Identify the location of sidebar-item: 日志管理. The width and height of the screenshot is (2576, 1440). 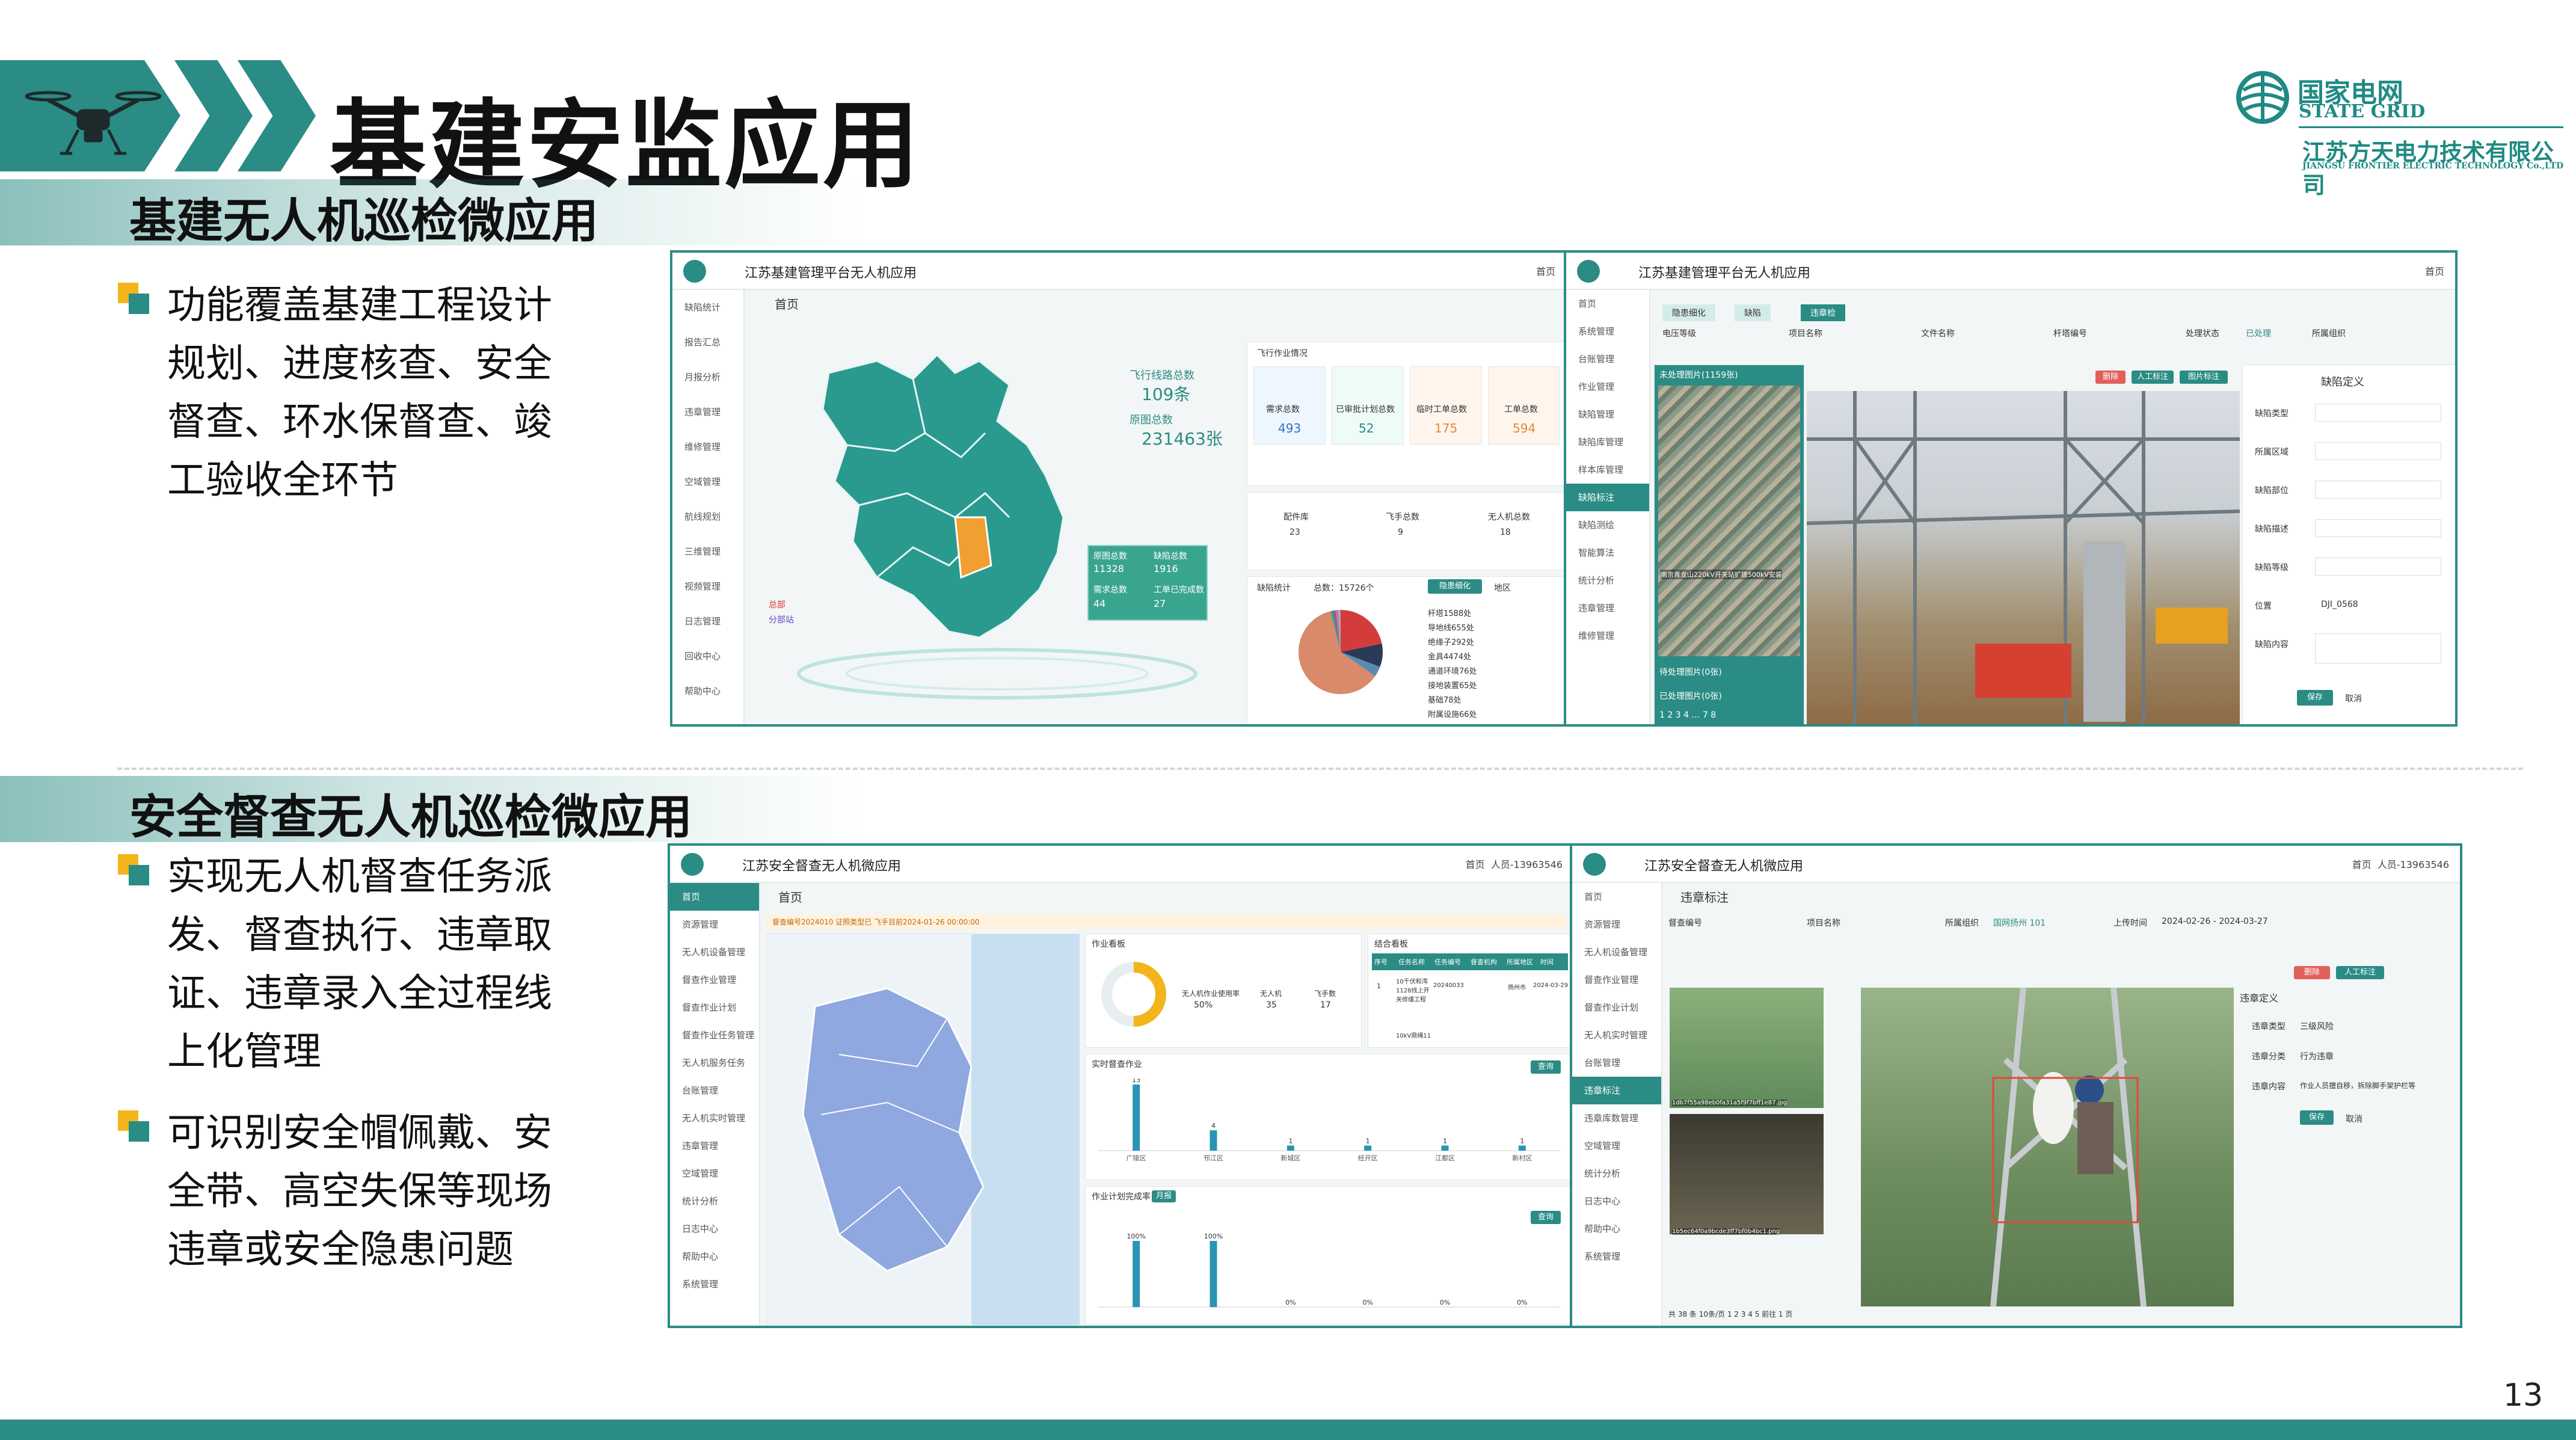
(707, 621).